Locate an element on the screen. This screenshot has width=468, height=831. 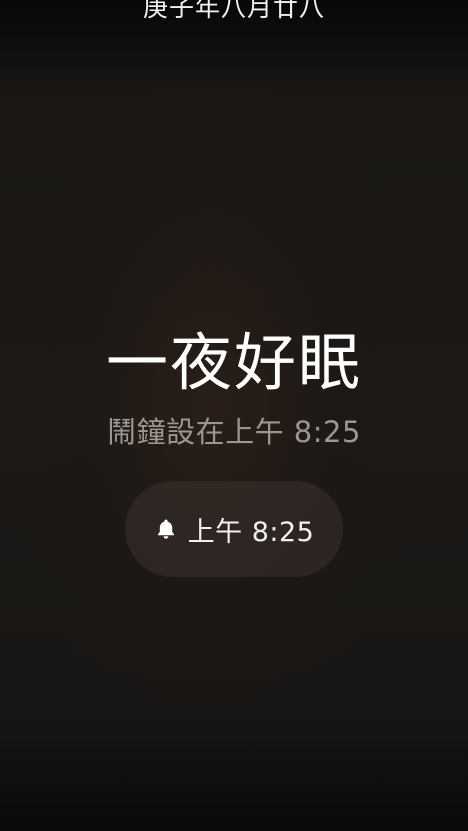
good-night-heading: 一夜好眠 is located at coordinates (233, 362).